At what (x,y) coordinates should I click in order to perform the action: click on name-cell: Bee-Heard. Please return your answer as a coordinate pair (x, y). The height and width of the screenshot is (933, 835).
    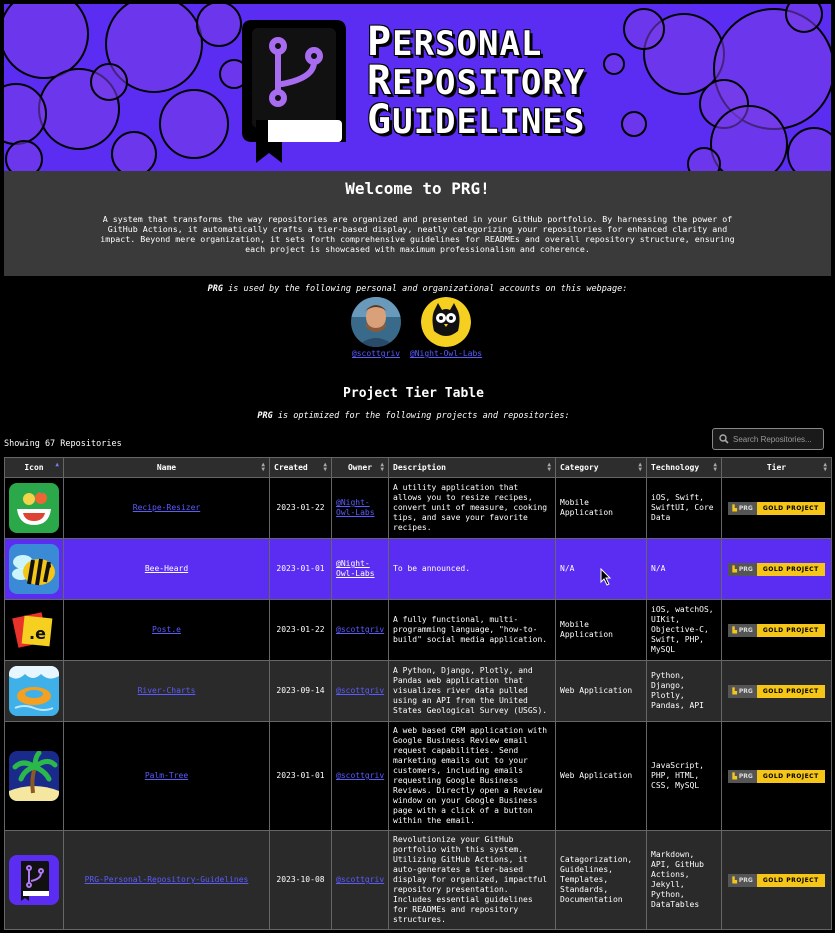
    Looking at the image, I should click on (166, 569).